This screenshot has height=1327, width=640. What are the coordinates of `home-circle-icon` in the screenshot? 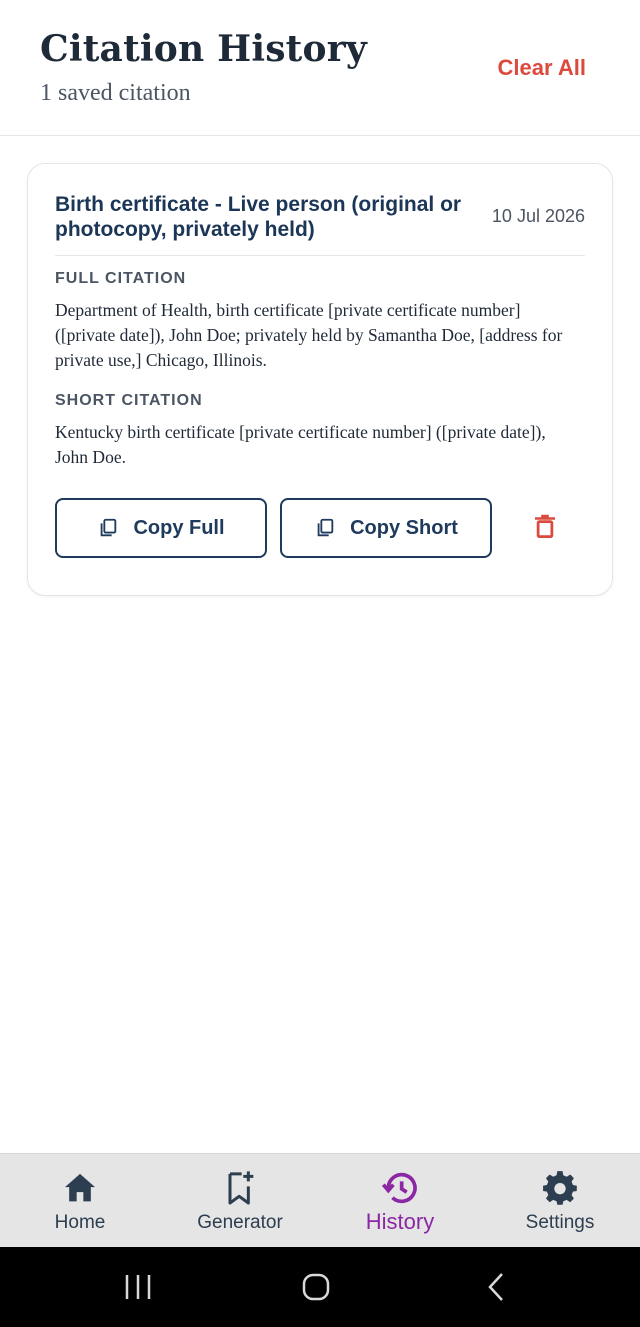 It's located at (316, 1287).